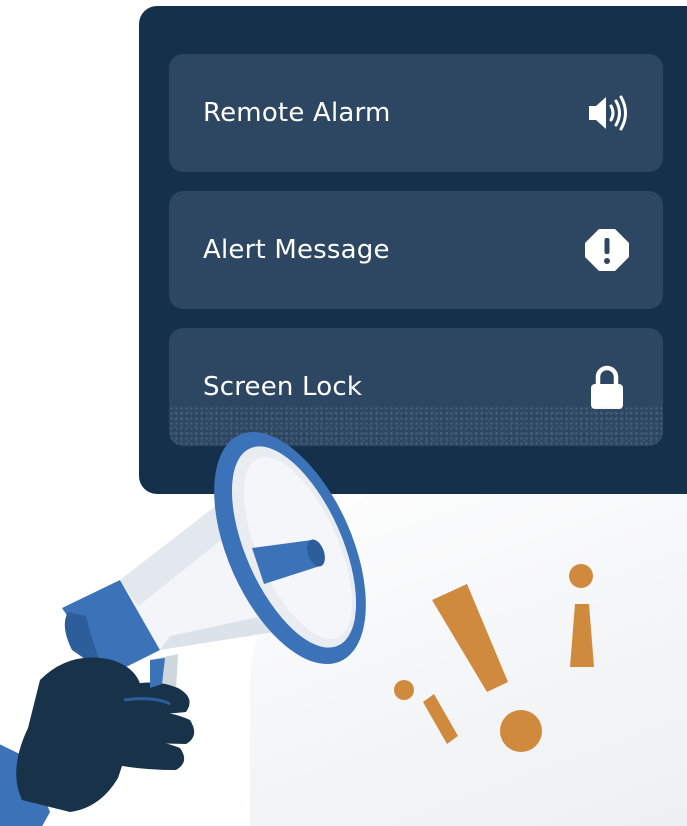  Describe the element at coordinates (404, 690) in the screenshot. I see `tiny-exclamation-dot` at that location.